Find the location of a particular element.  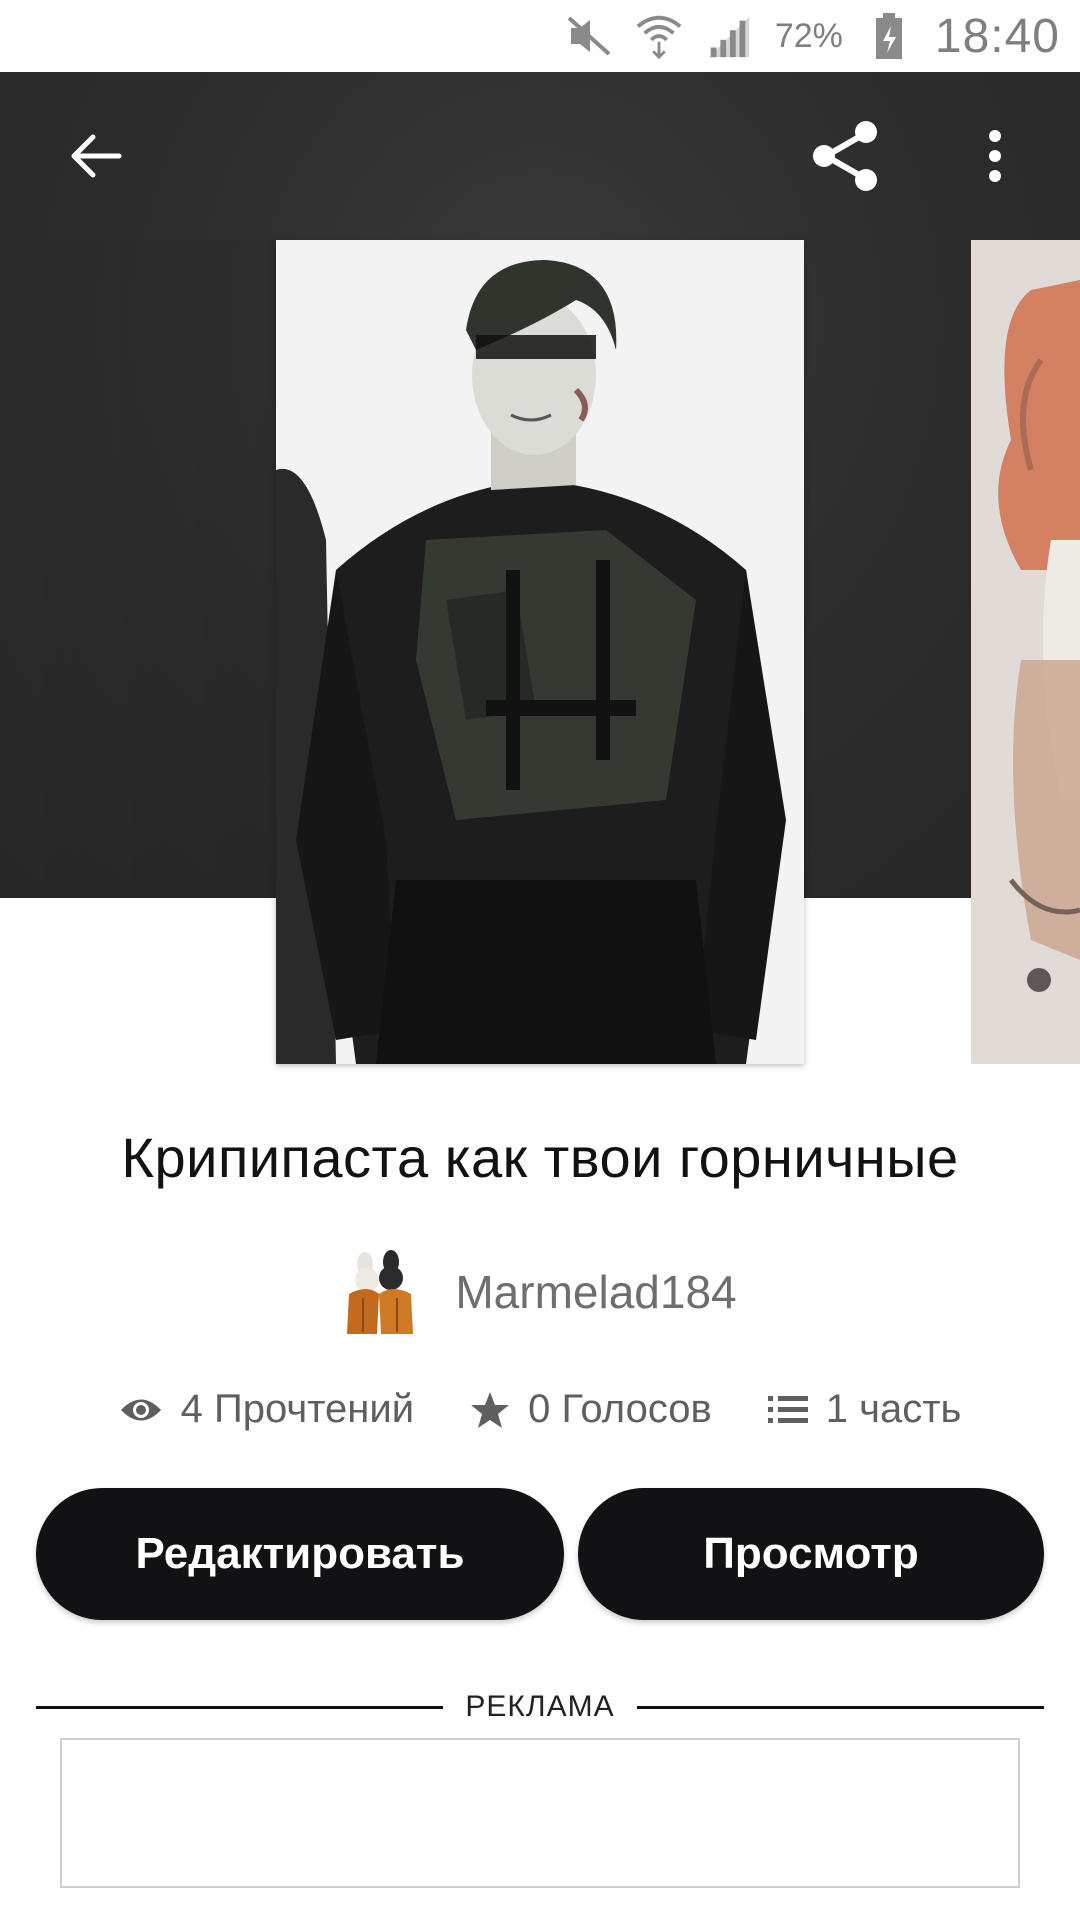

author-avatar is located at coordinates (379, 1292).